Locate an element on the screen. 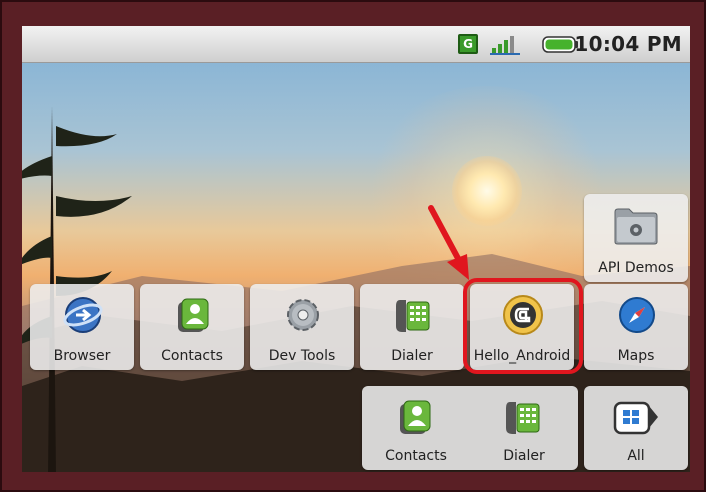 This screenshot has width=706, height=492. folder-gear-icon is located at coordinates (636, 226).